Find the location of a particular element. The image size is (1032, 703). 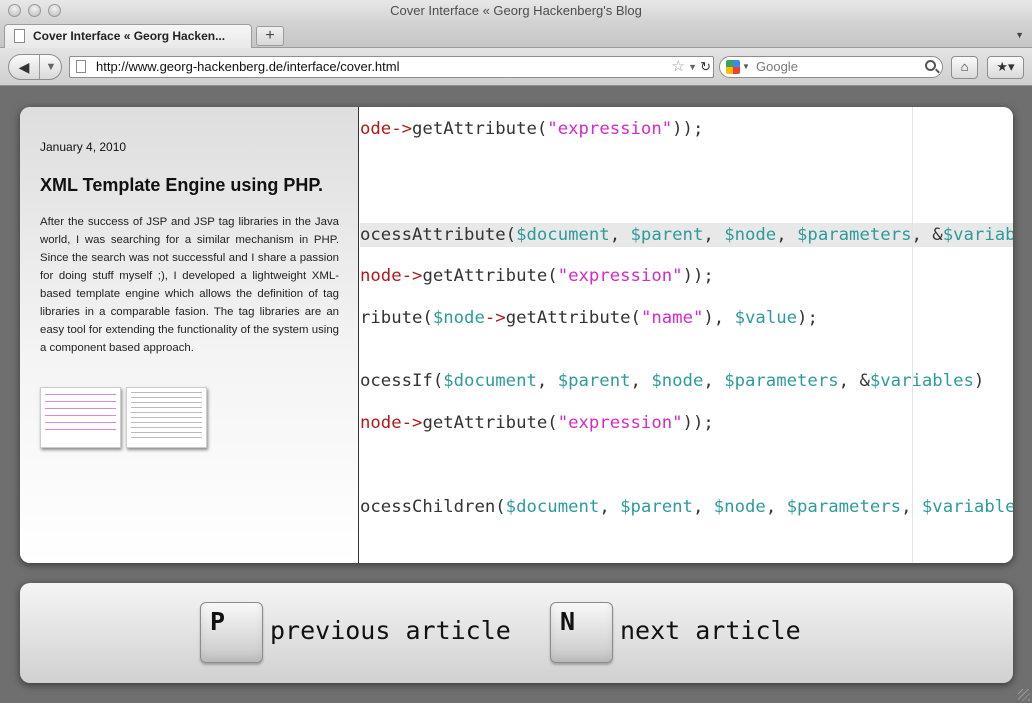

post-date: January 4, 2010 is located at coordinates (83, 147).